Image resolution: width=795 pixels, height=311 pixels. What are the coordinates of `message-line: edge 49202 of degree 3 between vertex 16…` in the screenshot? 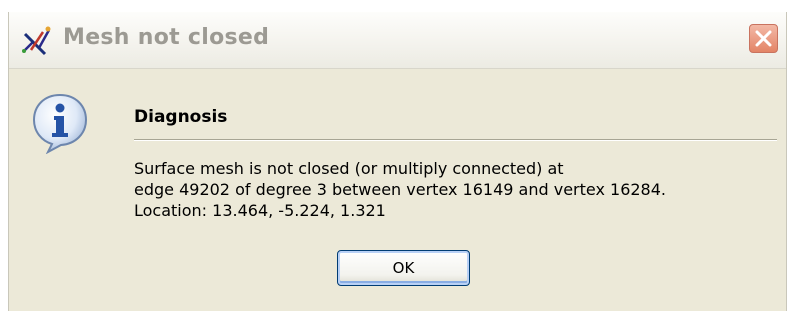 It's located at (400, 189).